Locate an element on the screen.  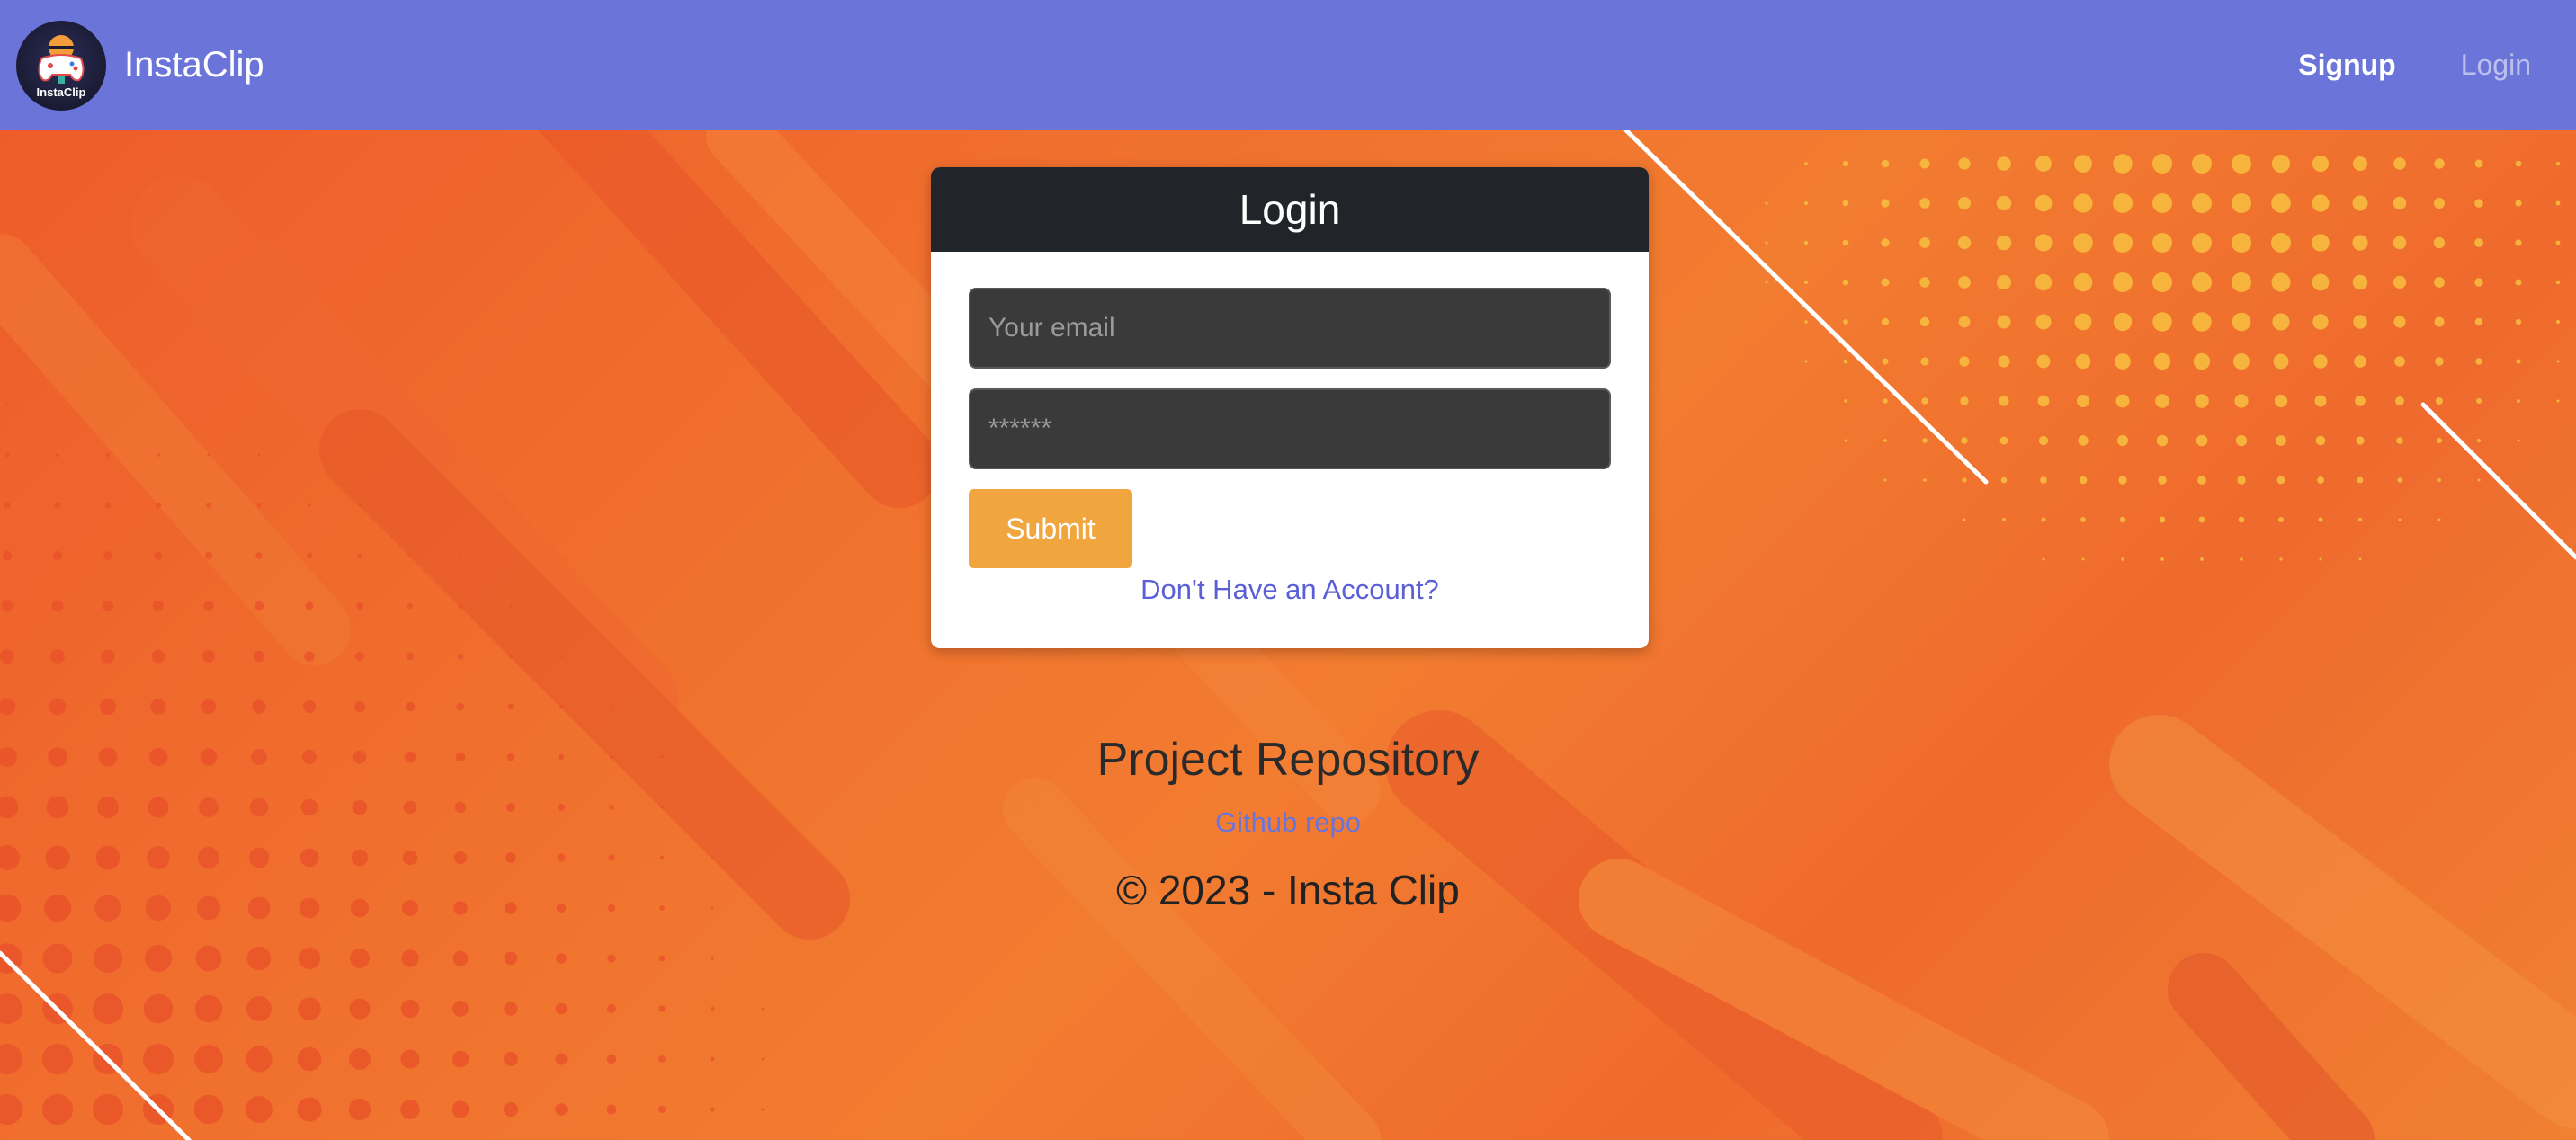
login-form: Submit Don't Have an Account? is located at coordinates (1290, 429).